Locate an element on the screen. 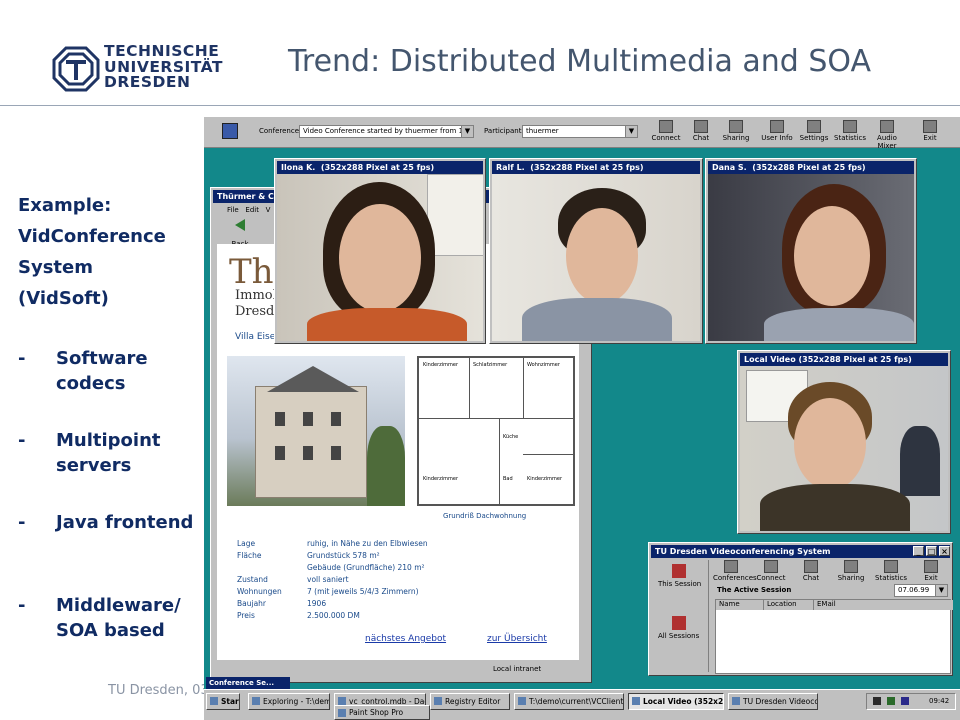 The height and width of the screenshot is (720, 960). tu-dresden-logo-icon is located at coordinates (76, 69).